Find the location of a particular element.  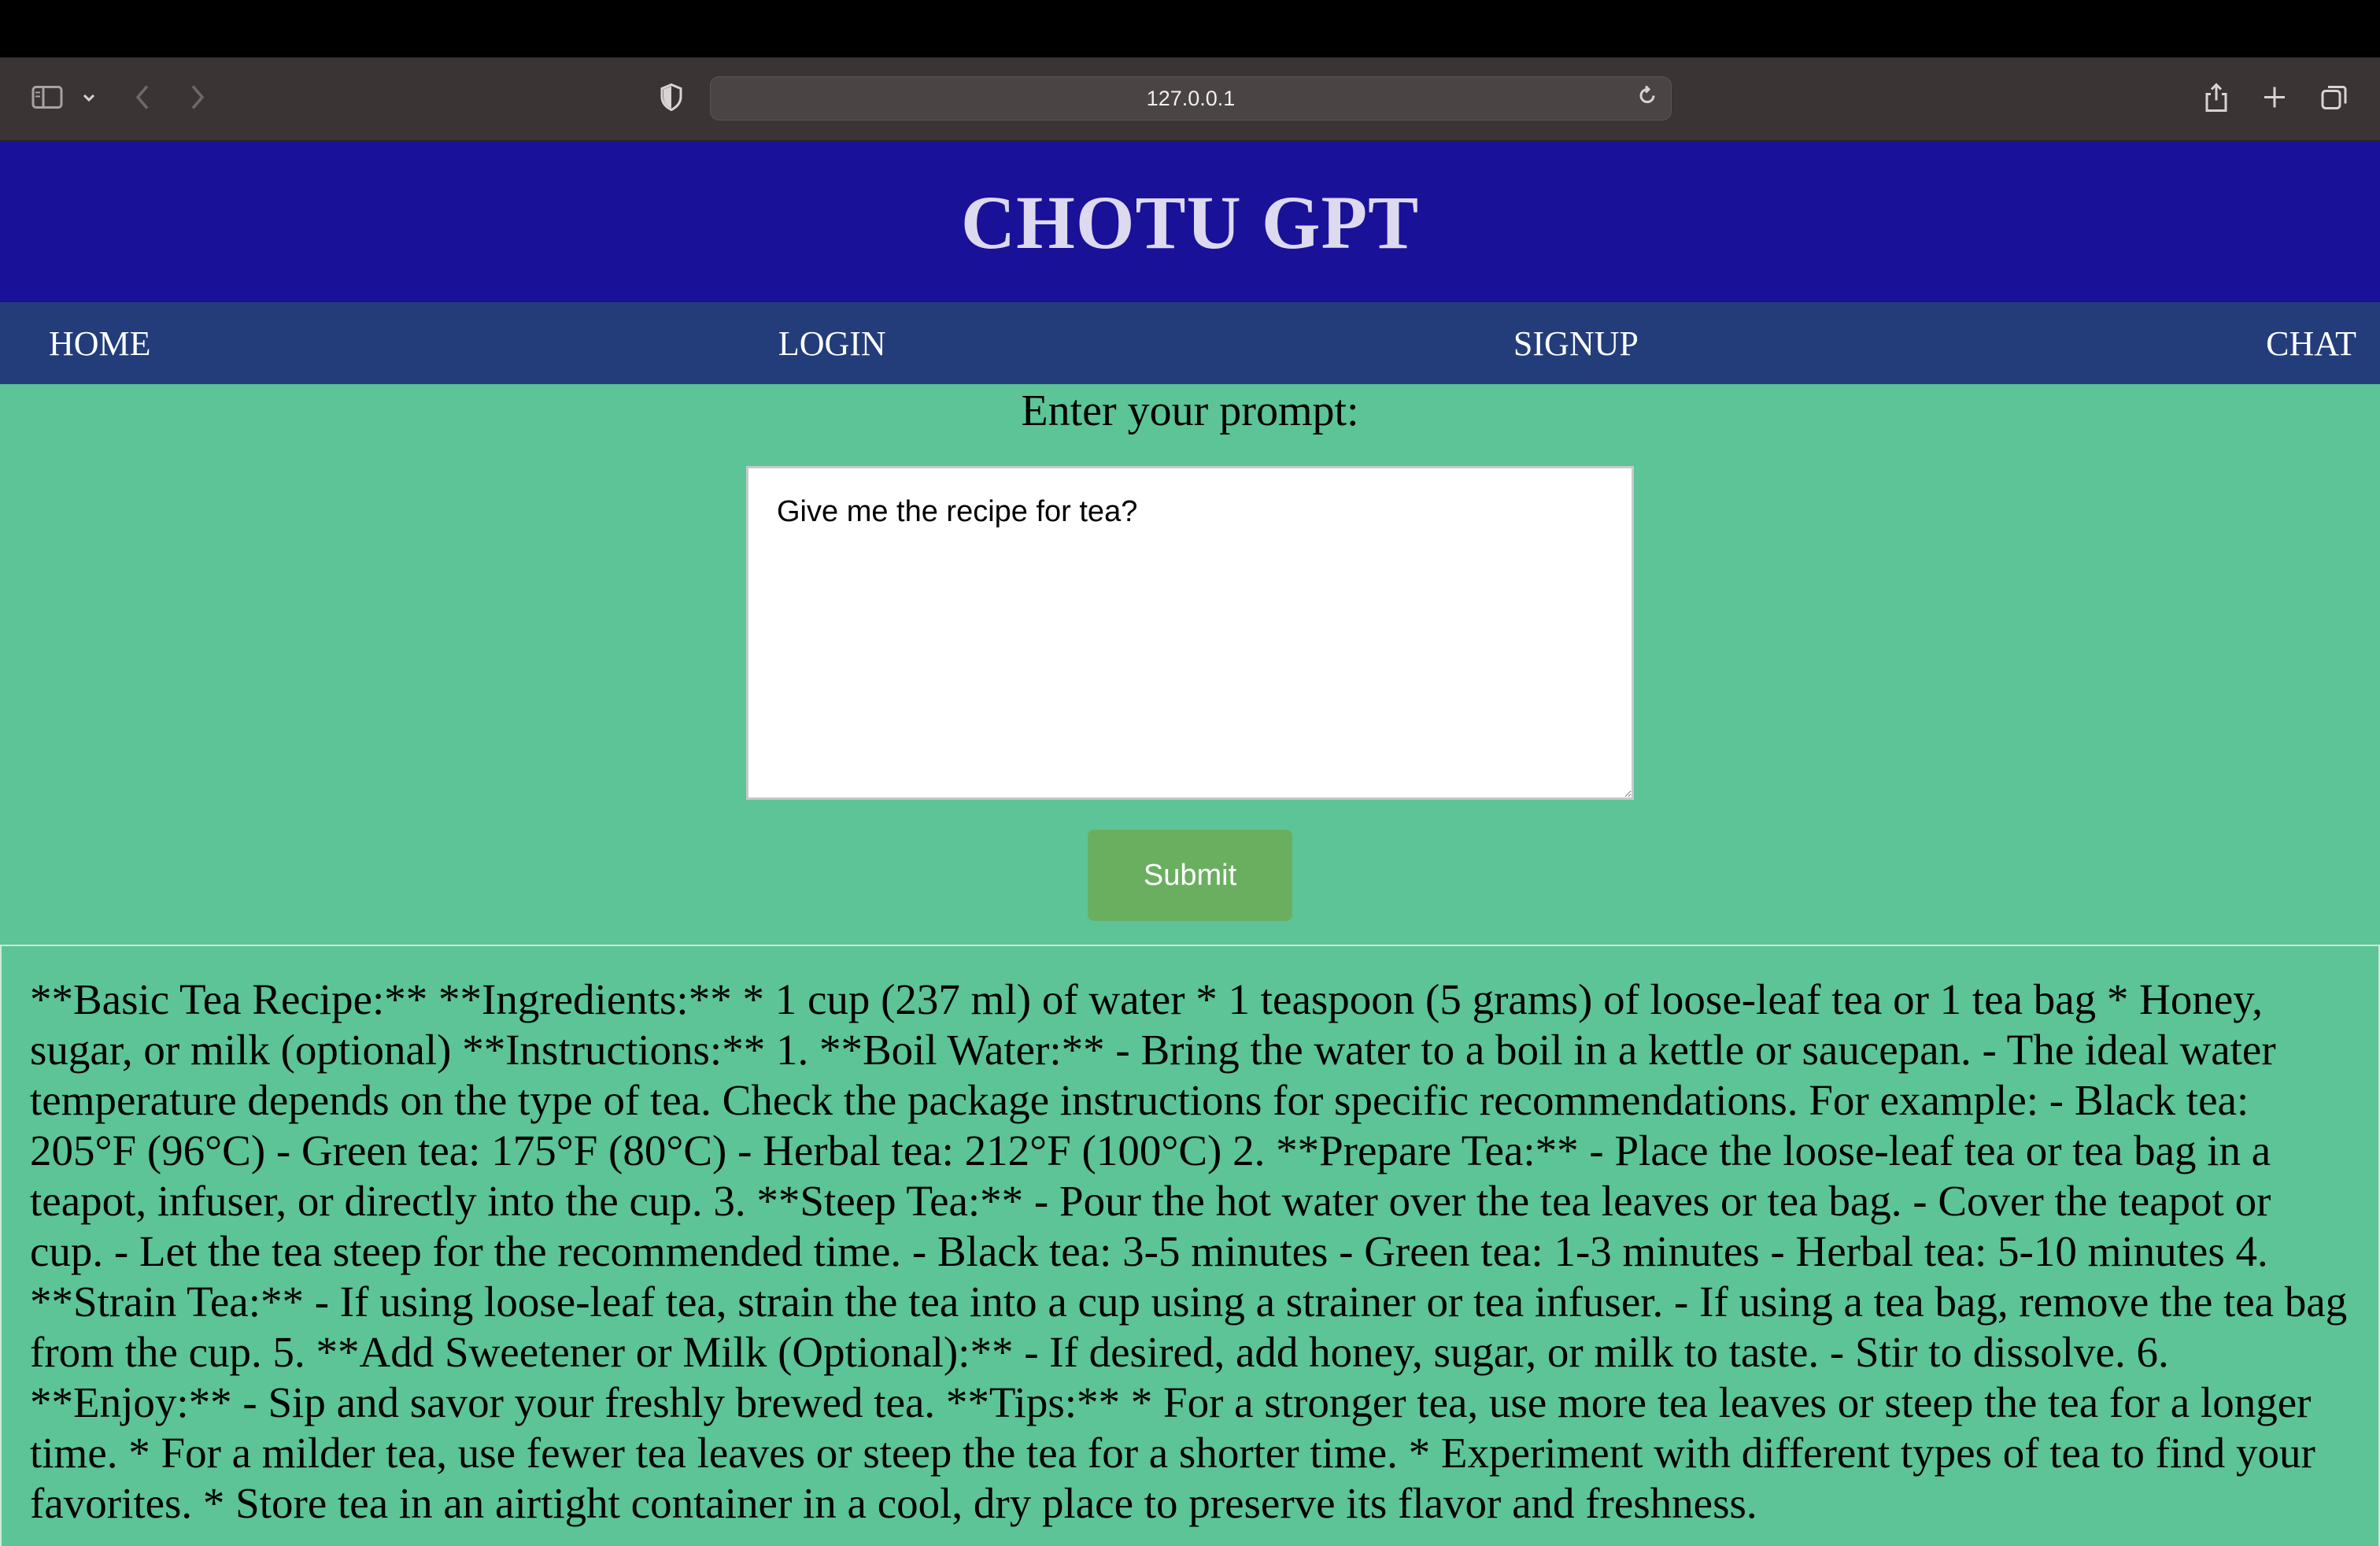

nav-home-link: HOME is located at coordinates (100, 344).